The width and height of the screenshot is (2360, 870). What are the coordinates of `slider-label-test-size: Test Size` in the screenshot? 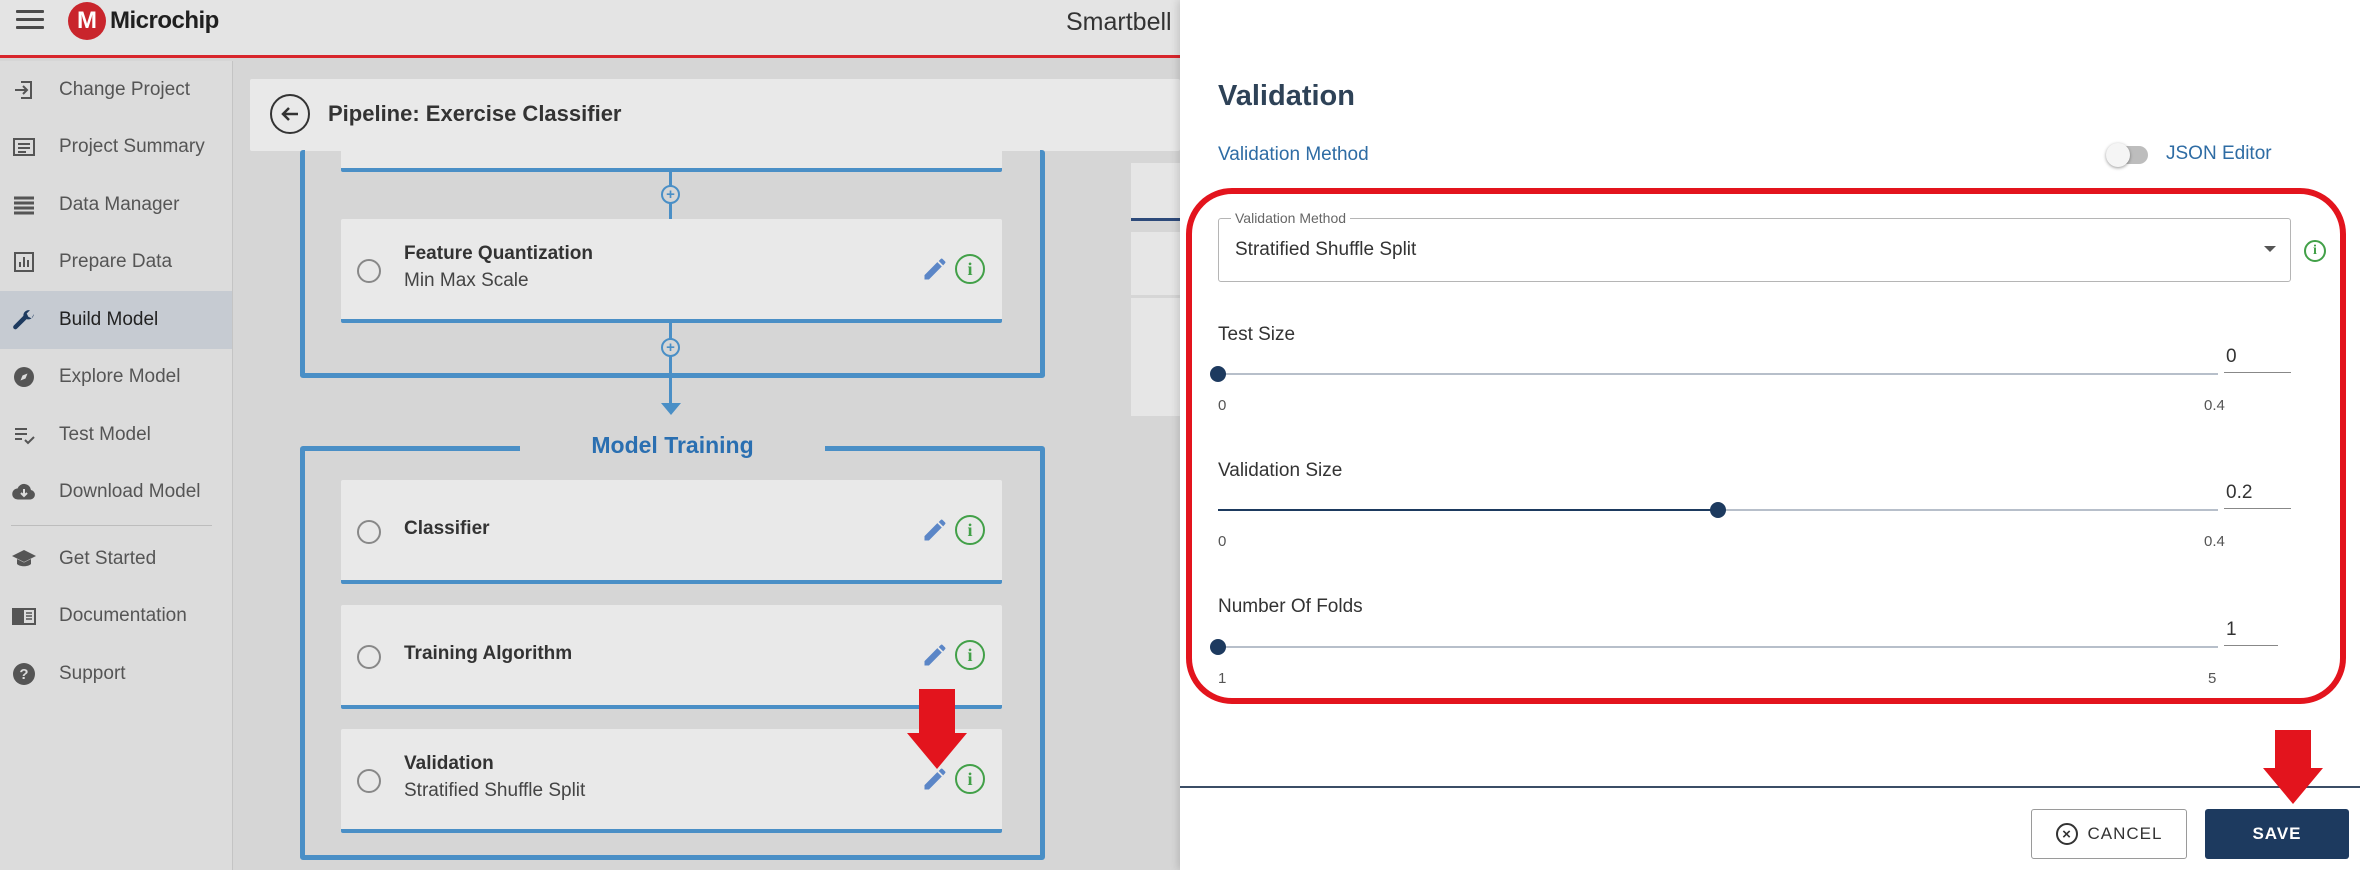 It's located at (1257, 334).